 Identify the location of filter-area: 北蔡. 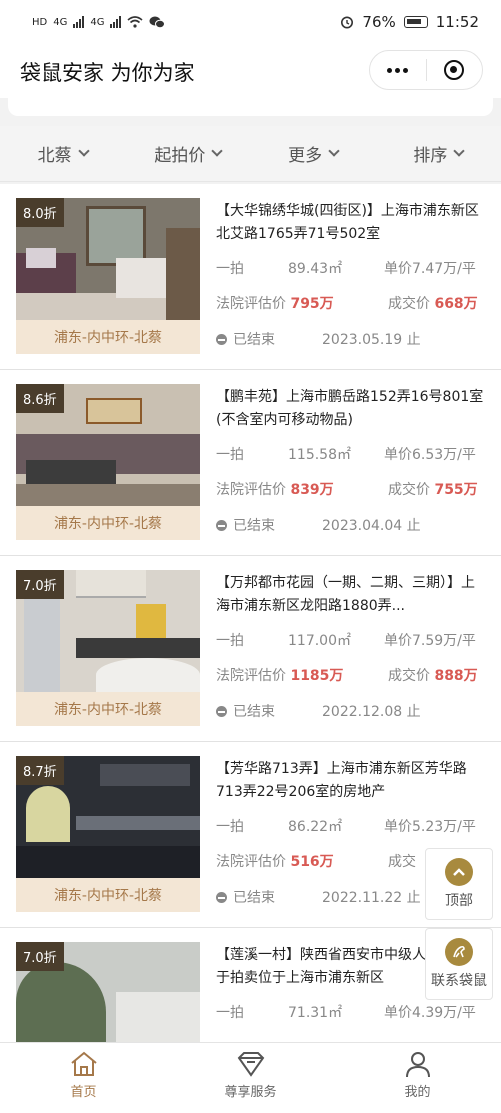
(62, 153).